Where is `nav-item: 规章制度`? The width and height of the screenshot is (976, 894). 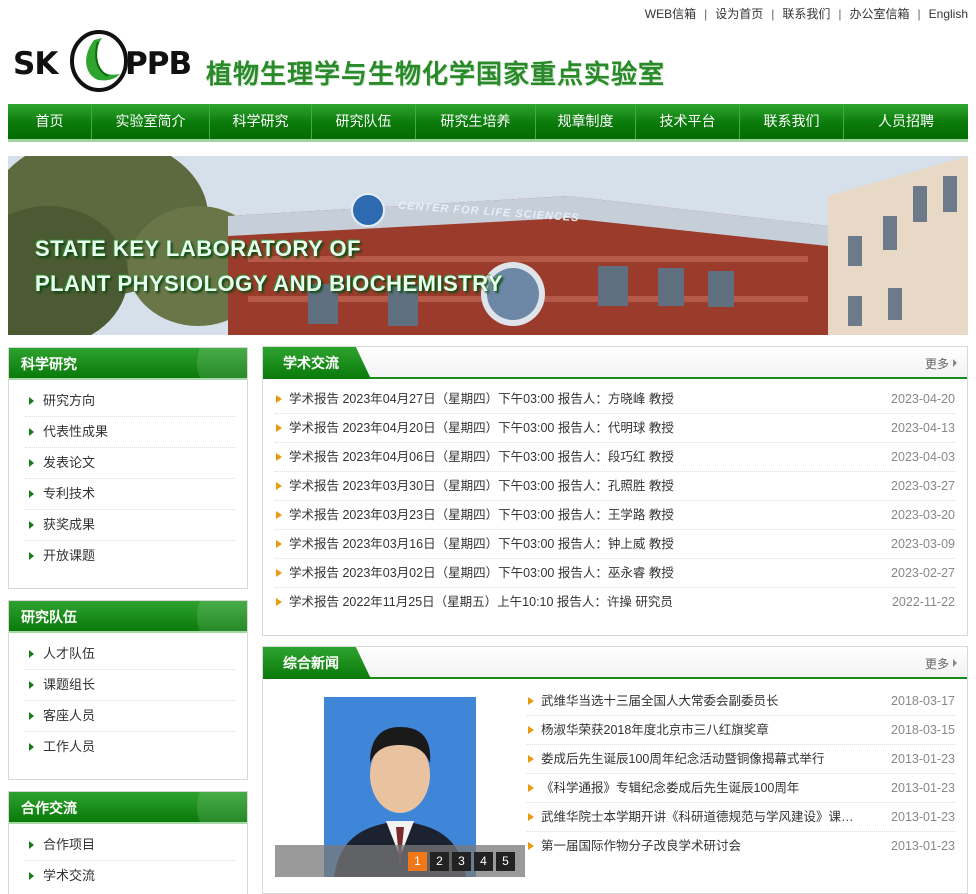
nav-item: 规章制度 is located at coordinates (586, 121).